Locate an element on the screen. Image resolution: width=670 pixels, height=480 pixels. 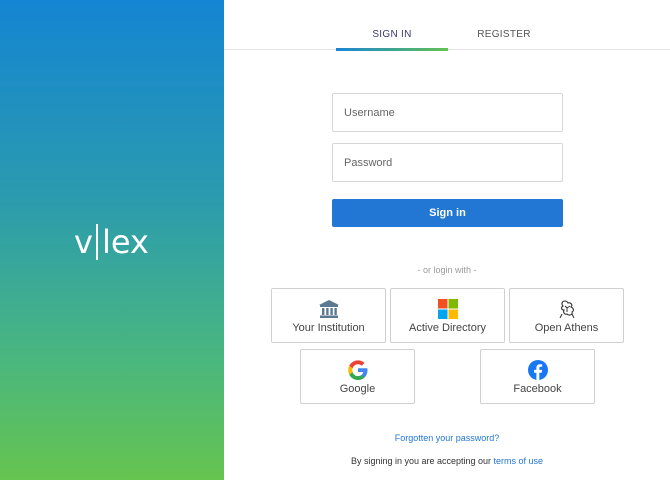
institution-building-icon is located at coordinates (328, 309).